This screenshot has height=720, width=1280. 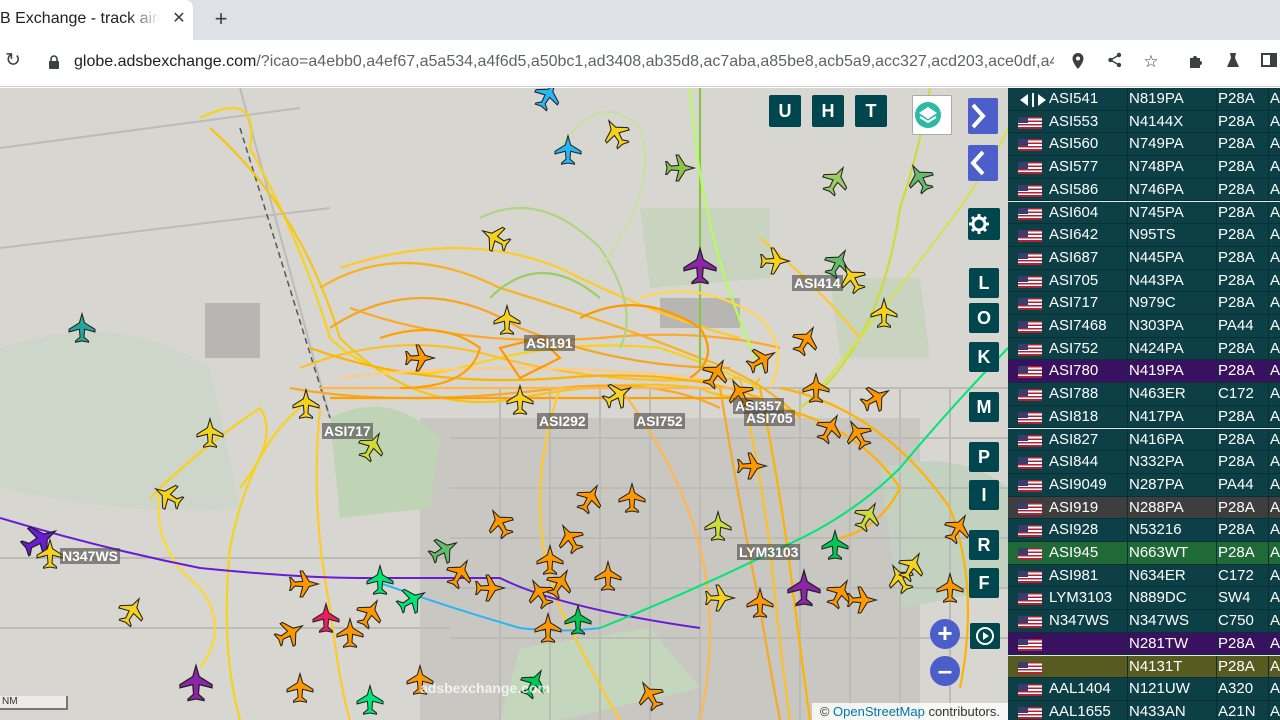 What do you see at coordinates (984, 457) in the screenshot?
I see `button-p: P` at bounding box center [984, 457].